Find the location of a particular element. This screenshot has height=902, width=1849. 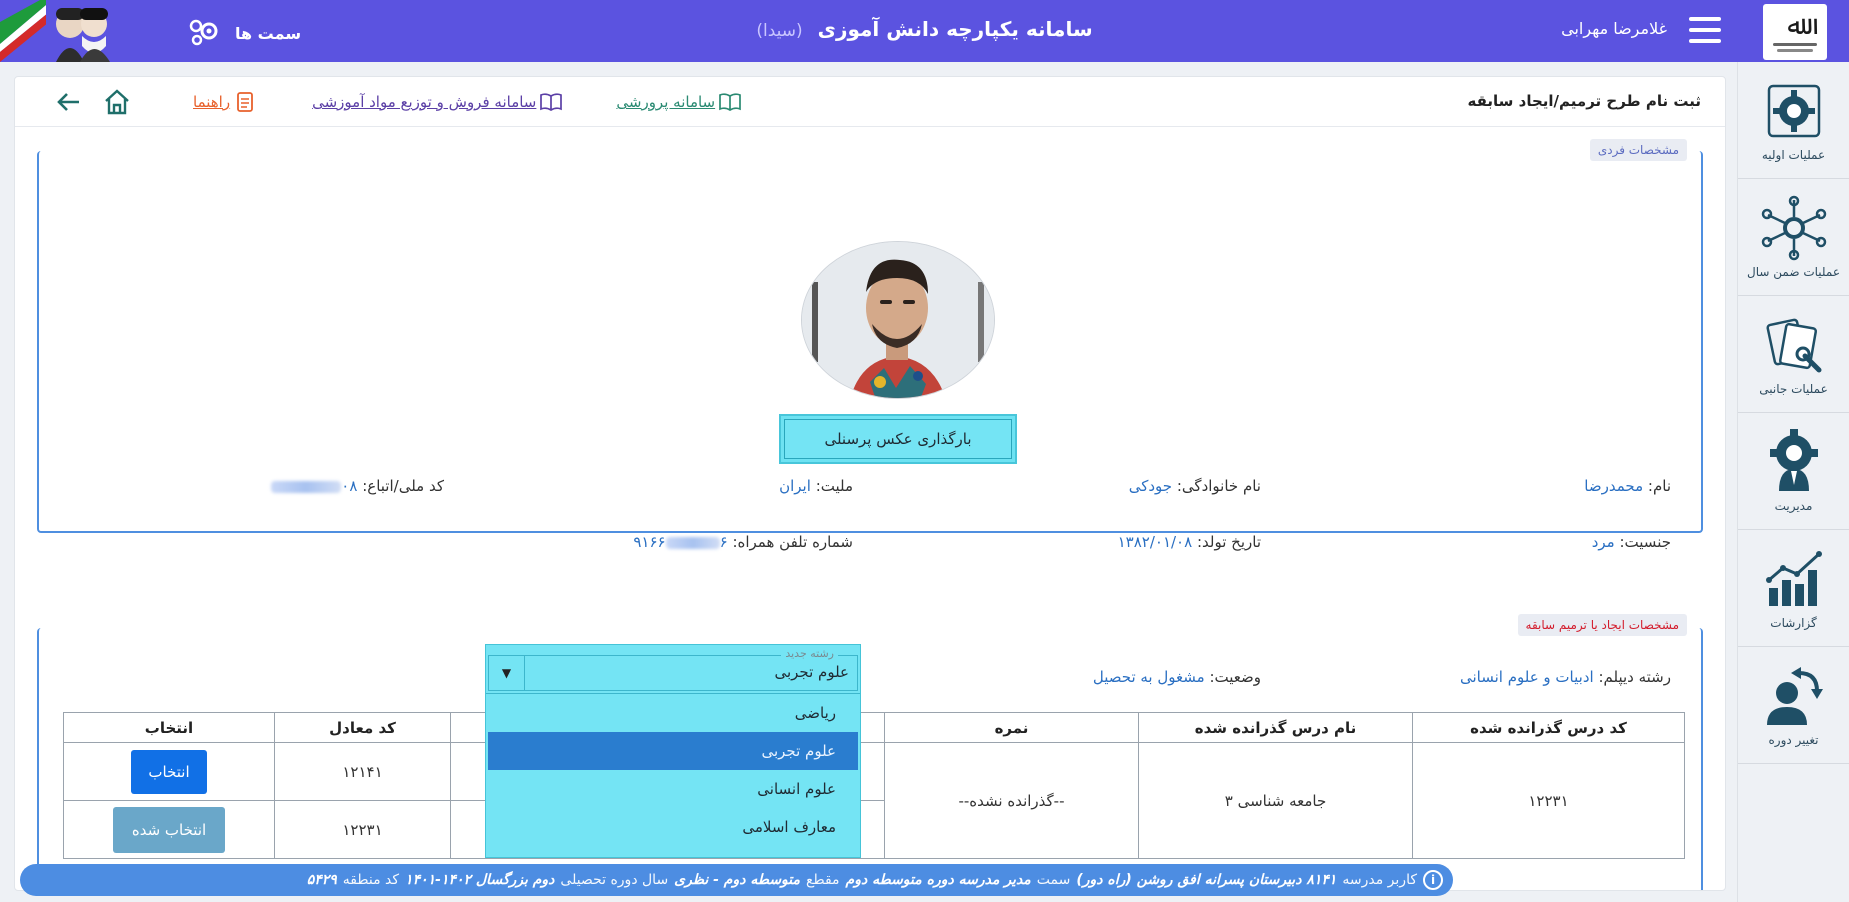

guide-link: راهنما is located at coordinates (224, 102).